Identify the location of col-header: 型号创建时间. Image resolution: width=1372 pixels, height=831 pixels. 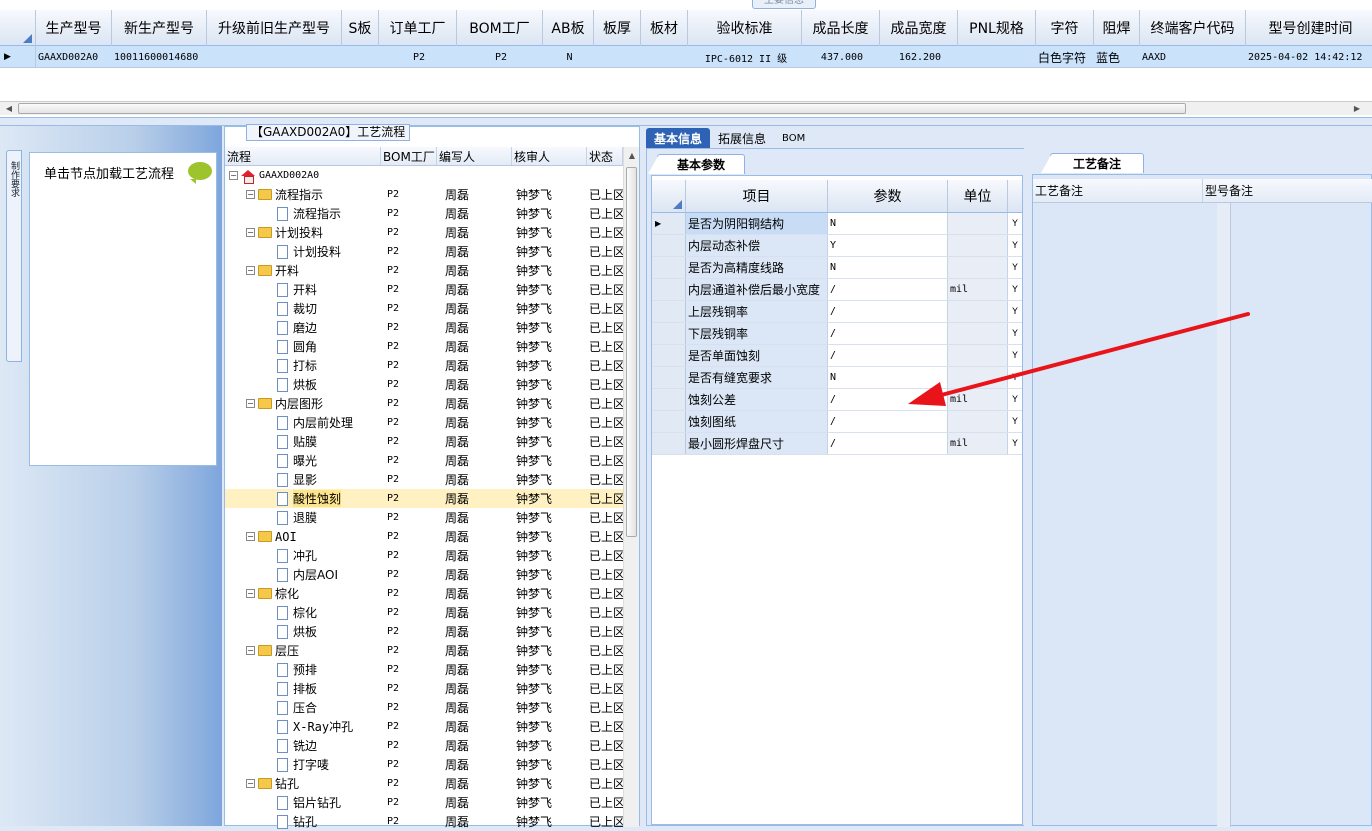
(1309, 28).